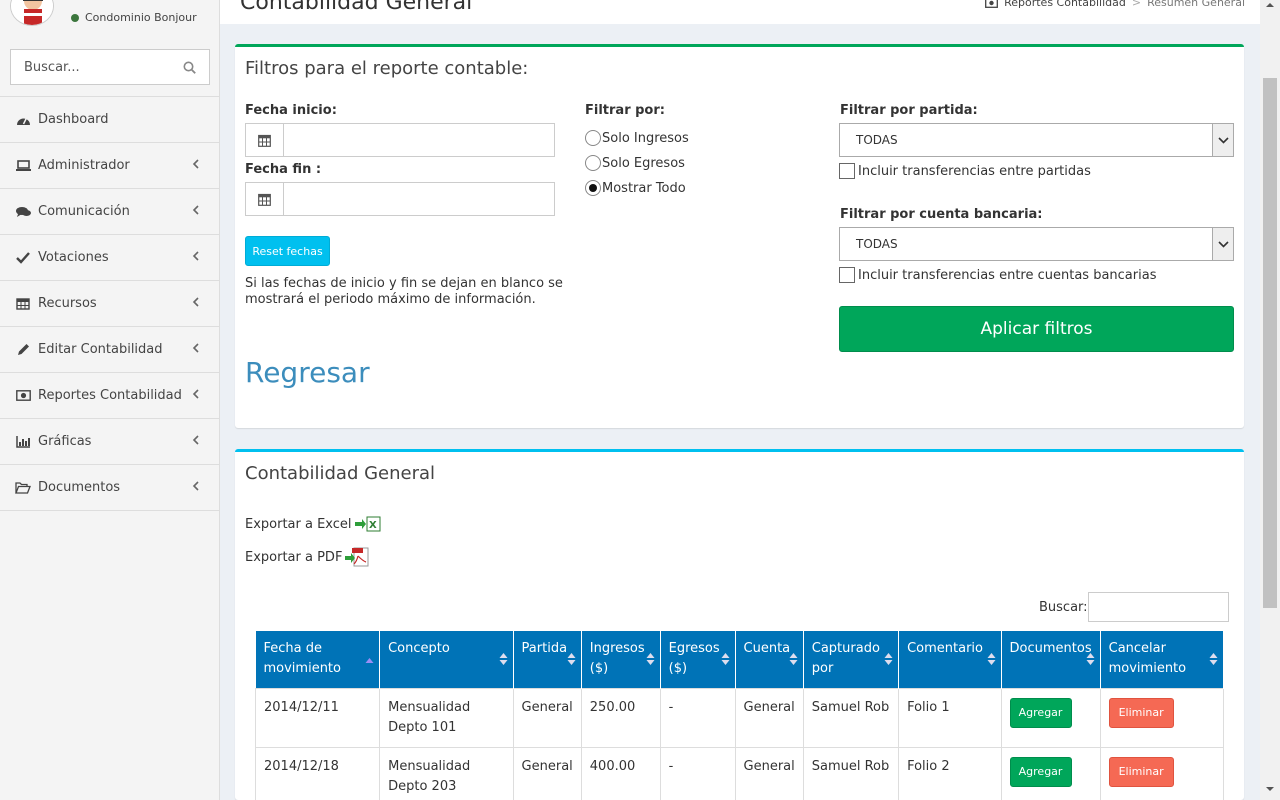 This screenshot has width=1280, height=800. What do you see at coordinates (1162, 659) in the screenshot?
I see `column-header: Cancelar movimiento` at bounding box center [1162, 659].